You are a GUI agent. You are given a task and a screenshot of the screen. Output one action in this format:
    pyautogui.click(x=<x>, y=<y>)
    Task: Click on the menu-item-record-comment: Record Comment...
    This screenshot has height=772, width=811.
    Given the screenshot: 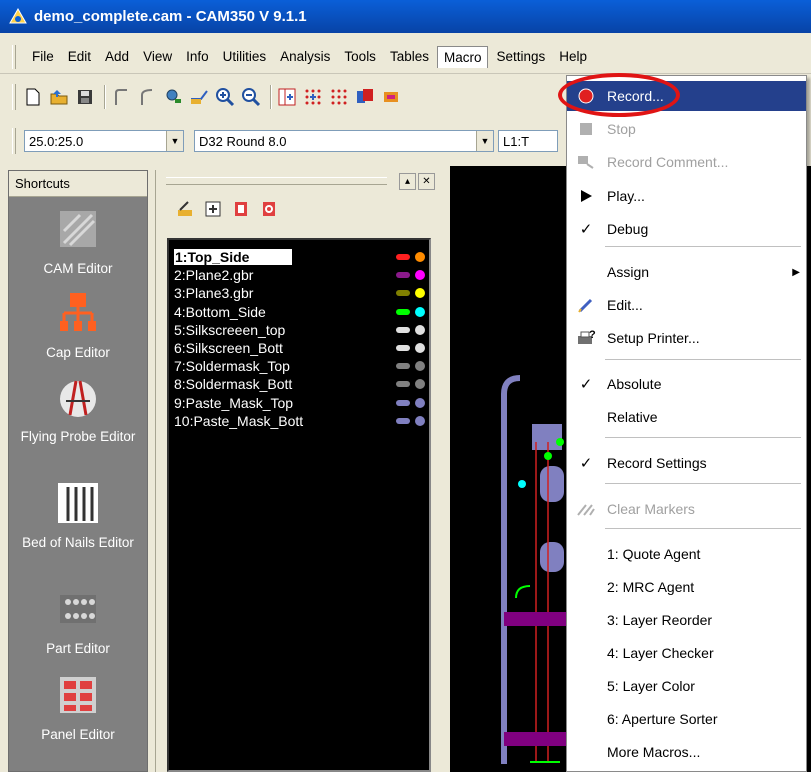 What is the action you would take?
    pyautogui.click(x=686, y=162)
    